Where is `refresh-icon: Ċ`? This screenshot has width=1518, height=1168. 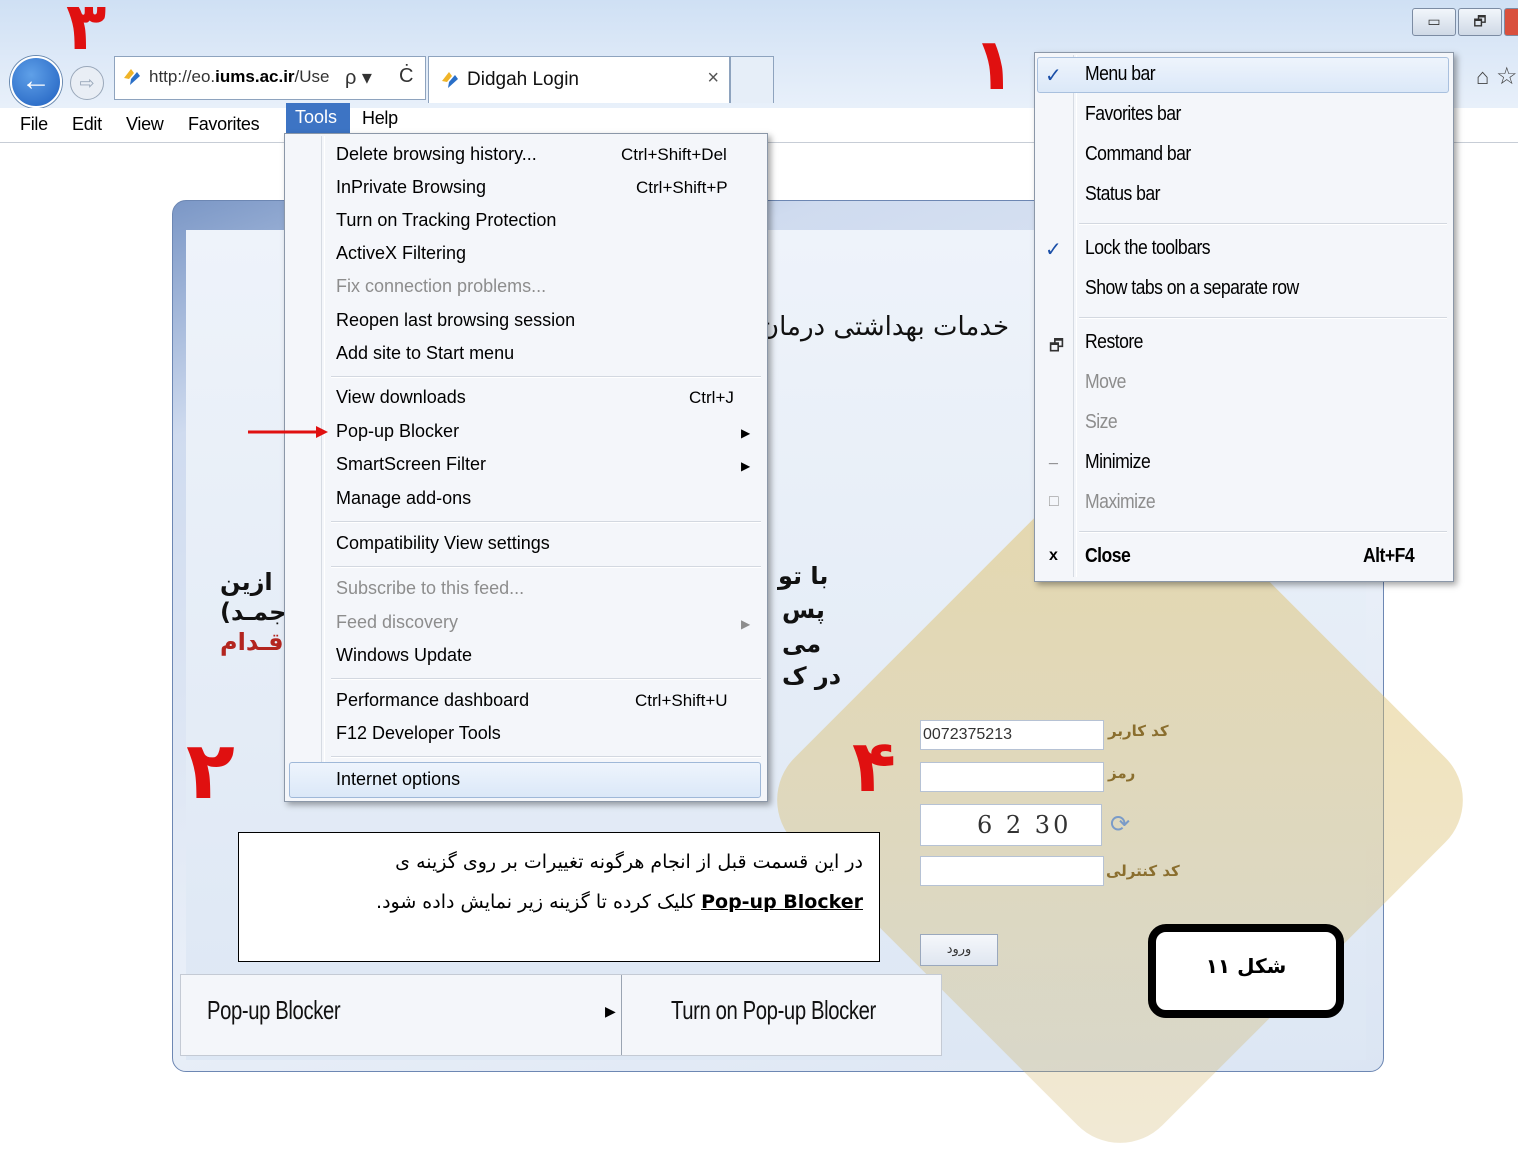
refresh-icon: Ċ is located at coordinates (406, 76).